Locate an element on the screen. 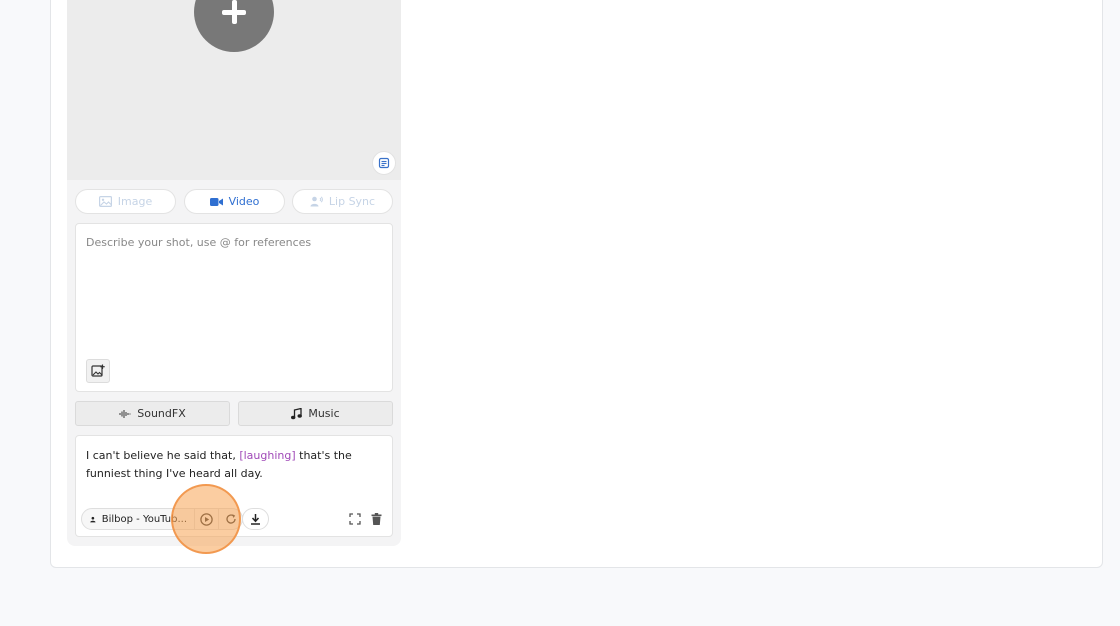  download-icon is located at coordinates (255, 519).